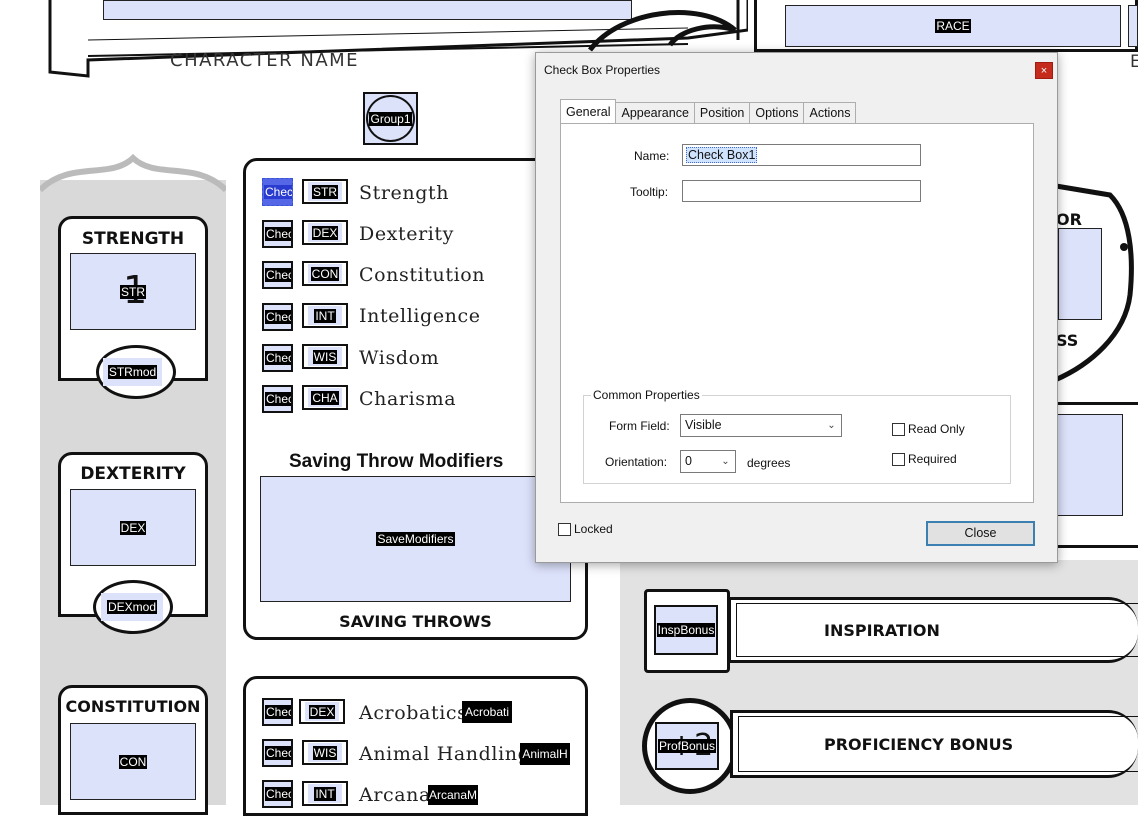 The image size is (1138, 816). I want to click on save-label-intelligence: Intelligence, so click(420, 316).